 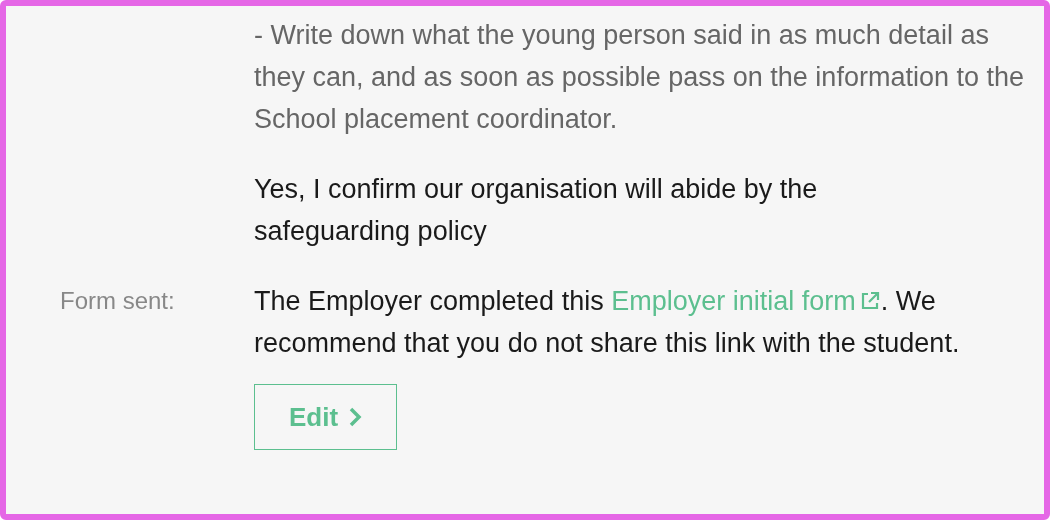 I want to click on field-label: Form sent:, so click(x=117, y=300).